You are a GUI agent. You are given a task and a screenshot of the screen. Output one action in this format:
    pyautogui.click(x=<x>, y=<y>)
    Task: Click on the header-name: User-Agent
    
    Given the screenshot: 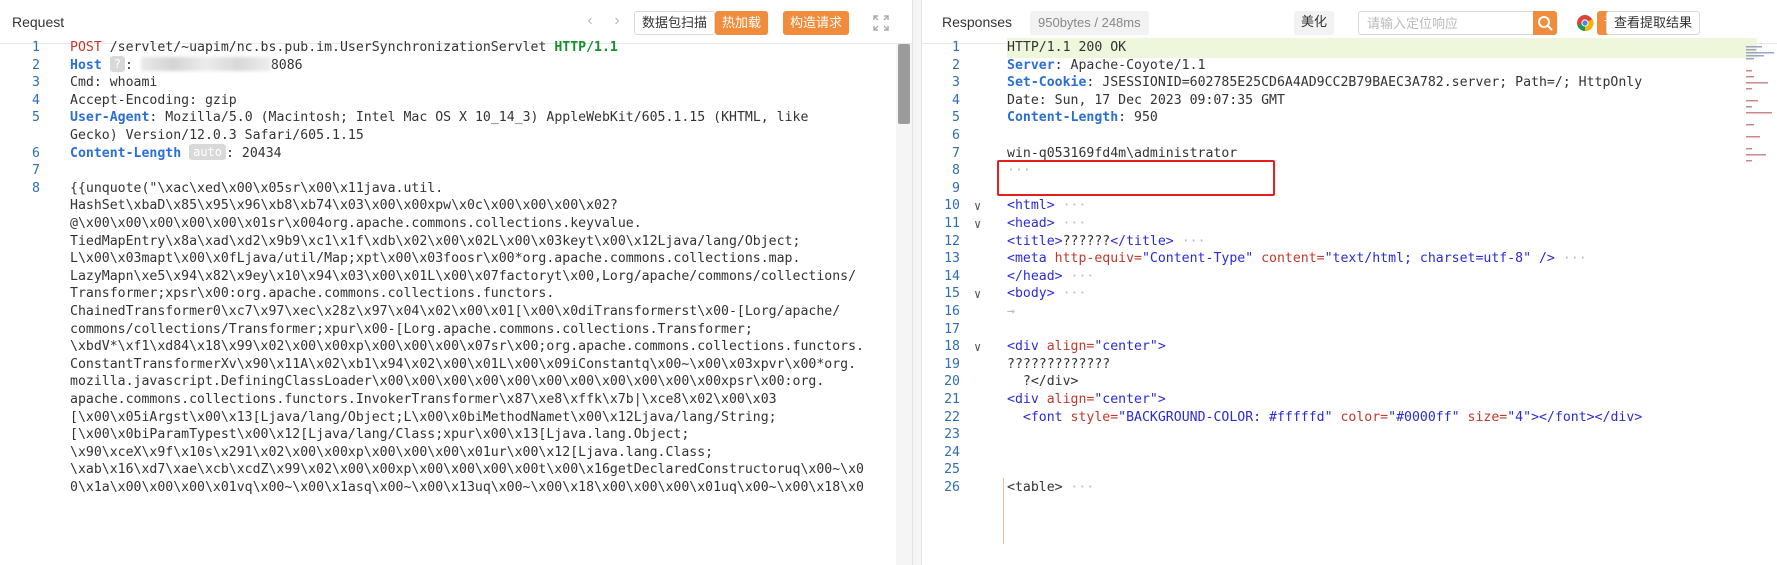 What is the action you would take?
    pyautogui.click(x=110, y=118)
    